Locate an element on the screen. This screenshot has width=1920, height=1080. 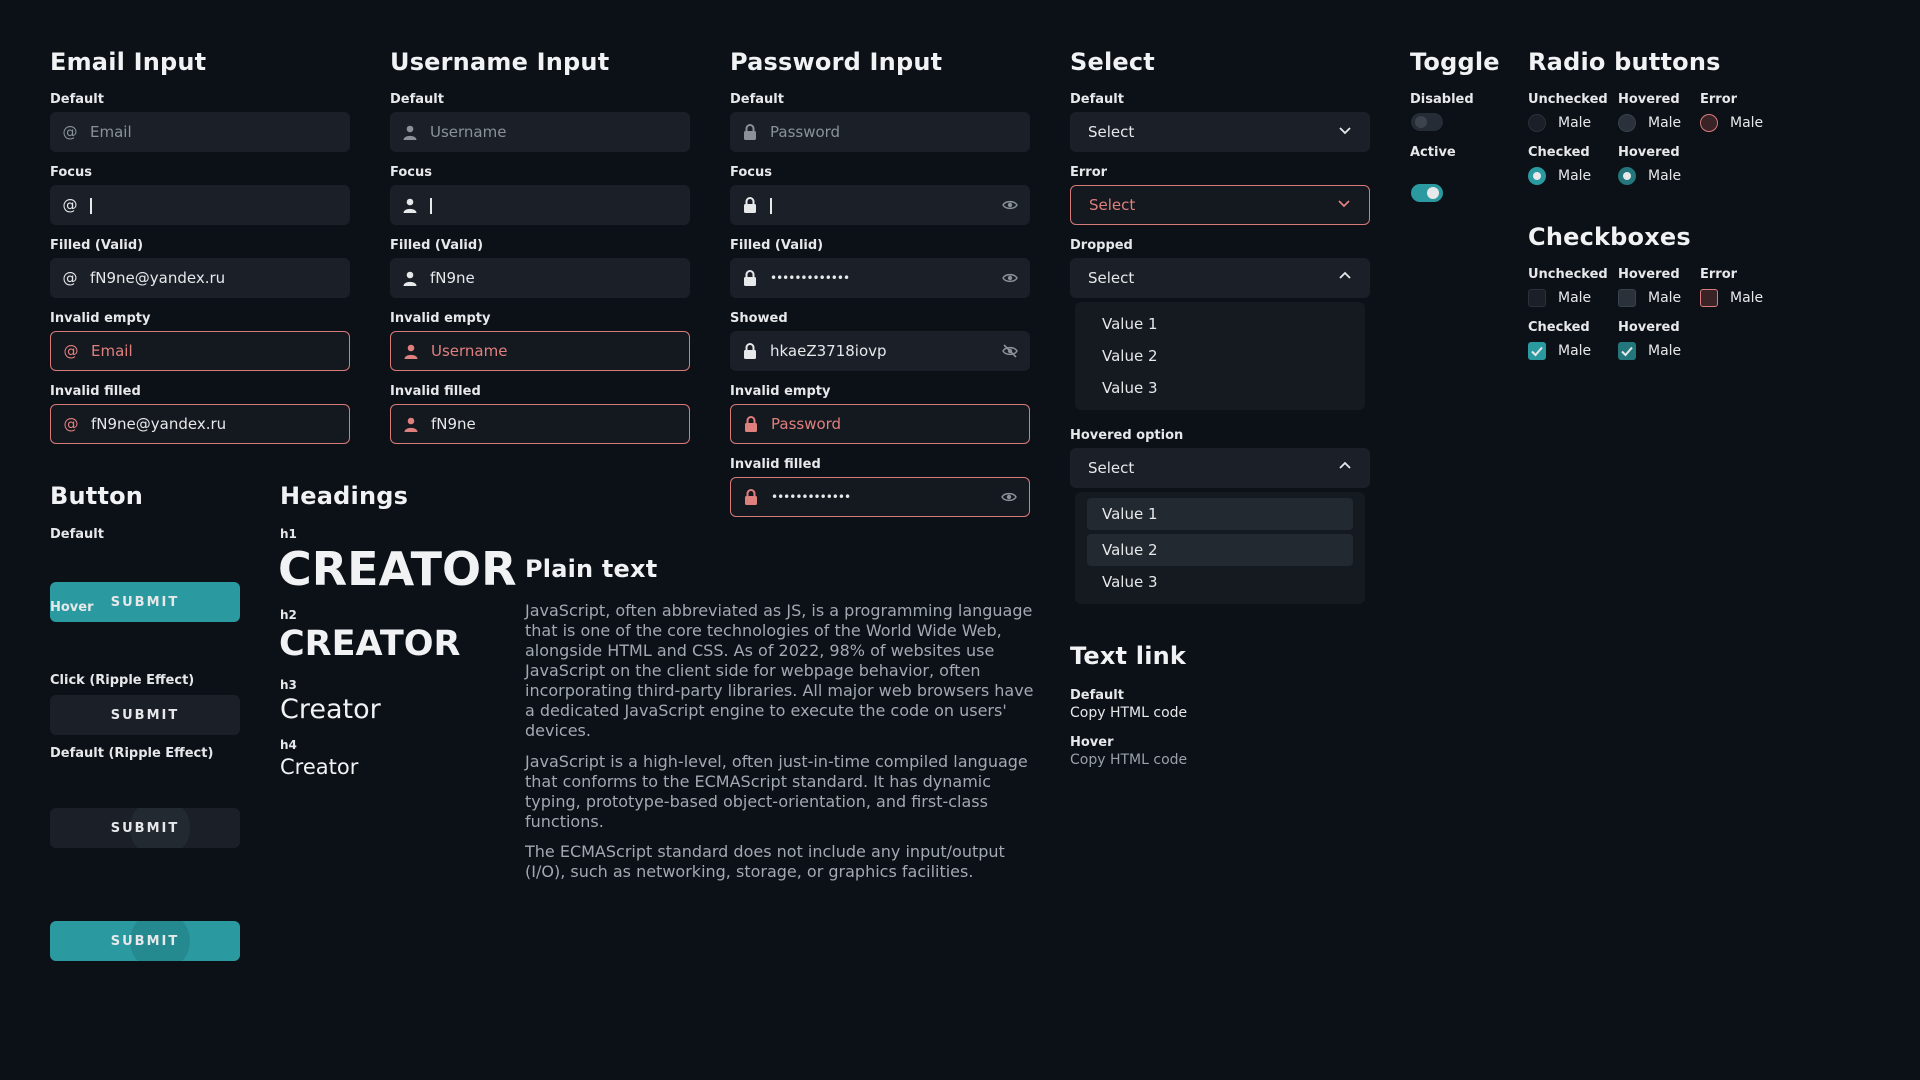
password-input-default: Password is located at coordinates (880, 132).